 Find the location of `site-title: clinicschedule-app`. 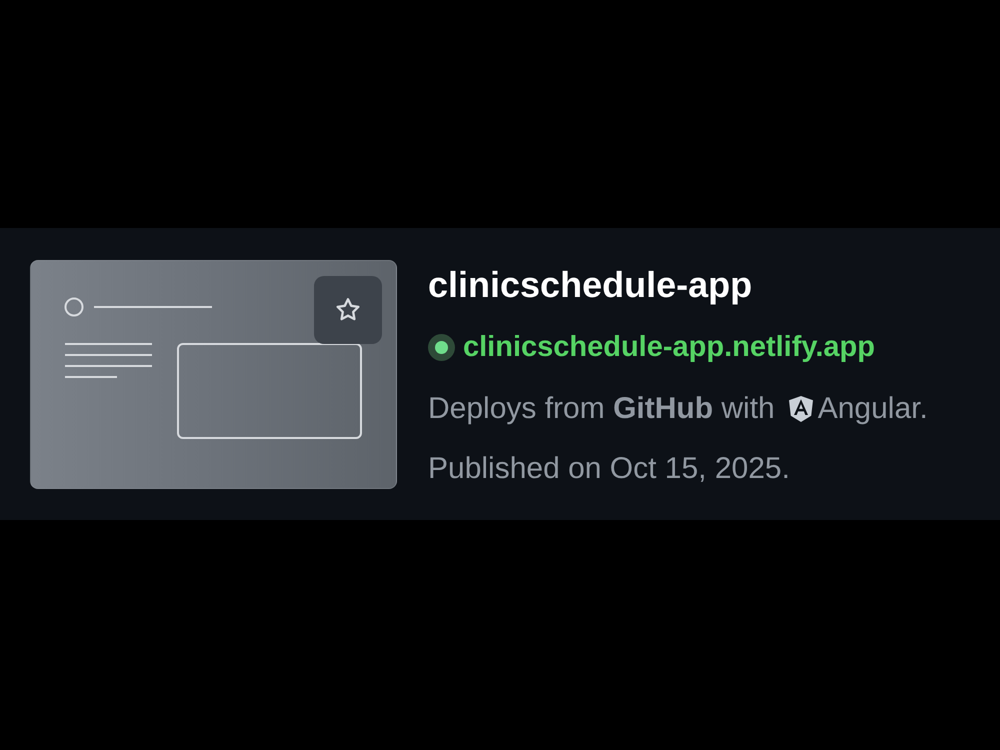

site-title: clinicschedule-app is located at coordinates (591, 285).